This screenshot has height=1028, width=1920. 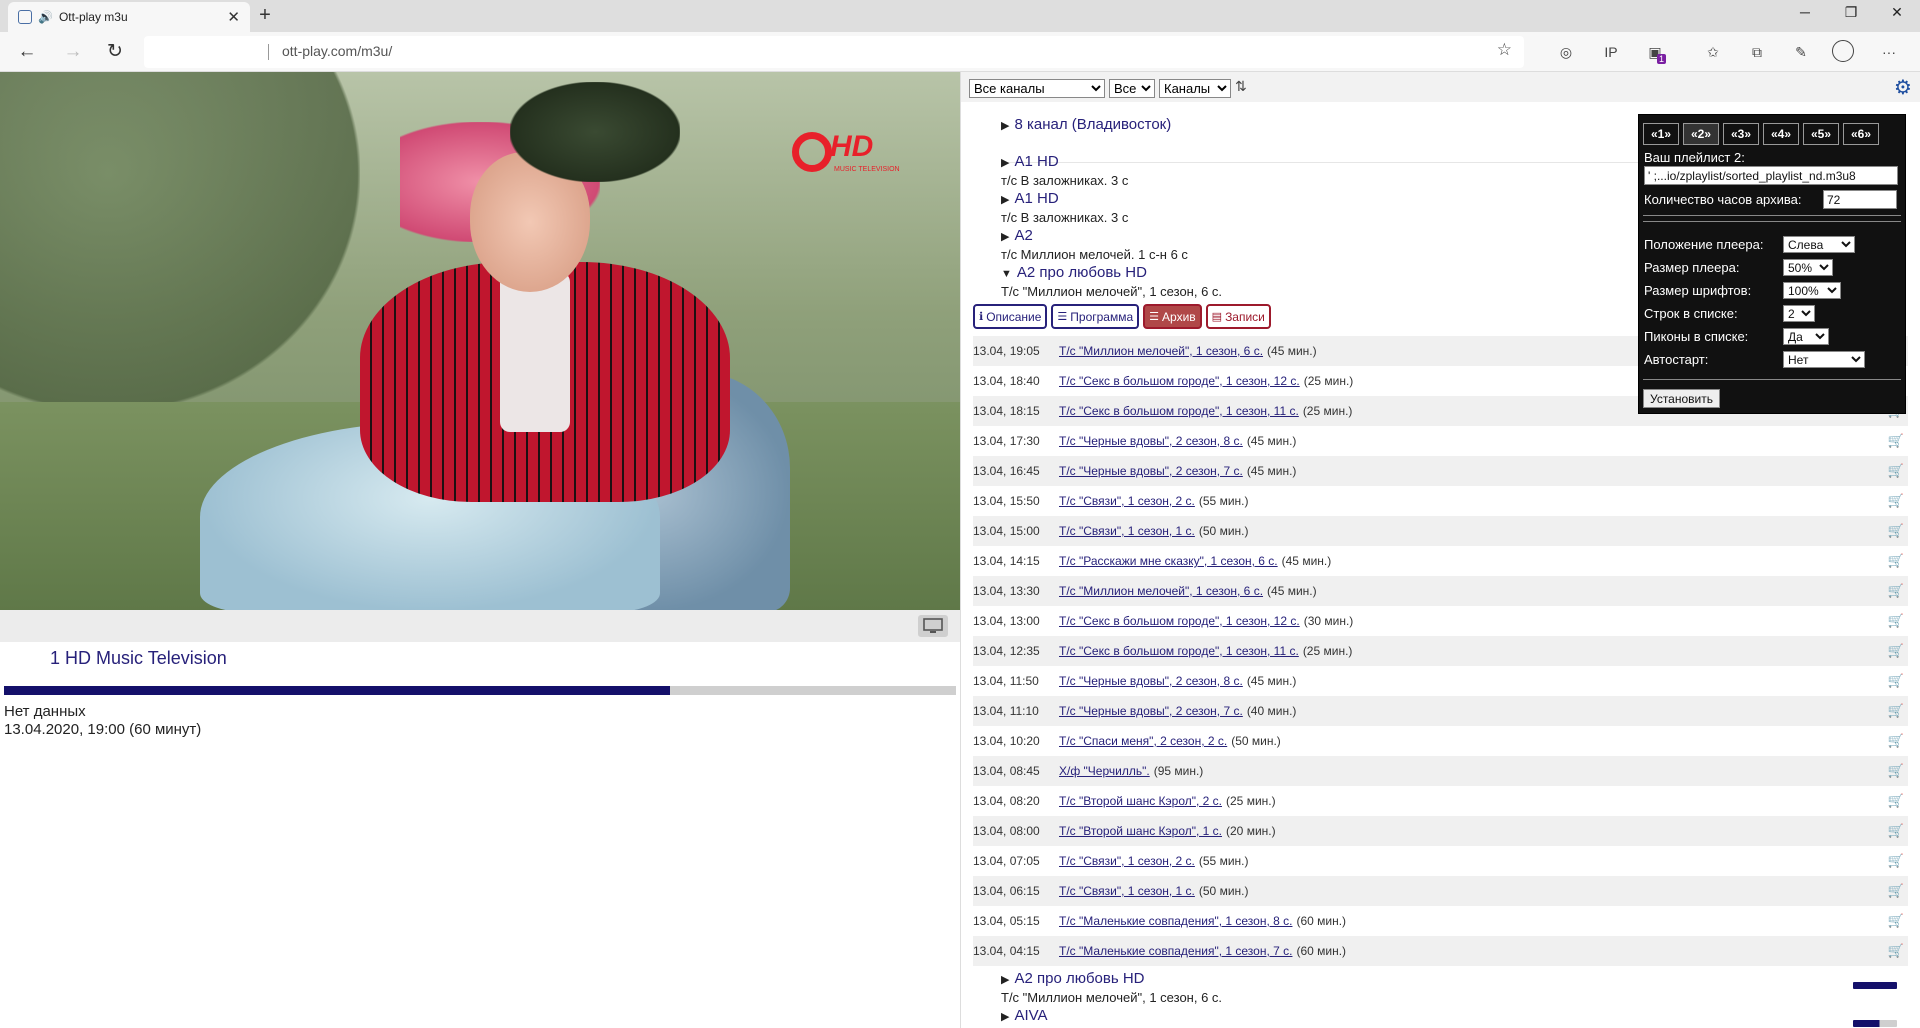 What do you see at coordinates (1073, 978) in the screenshot?
I see `channel-item: ▶ A2 про любовь HD` at bounding box center [1073, 978].